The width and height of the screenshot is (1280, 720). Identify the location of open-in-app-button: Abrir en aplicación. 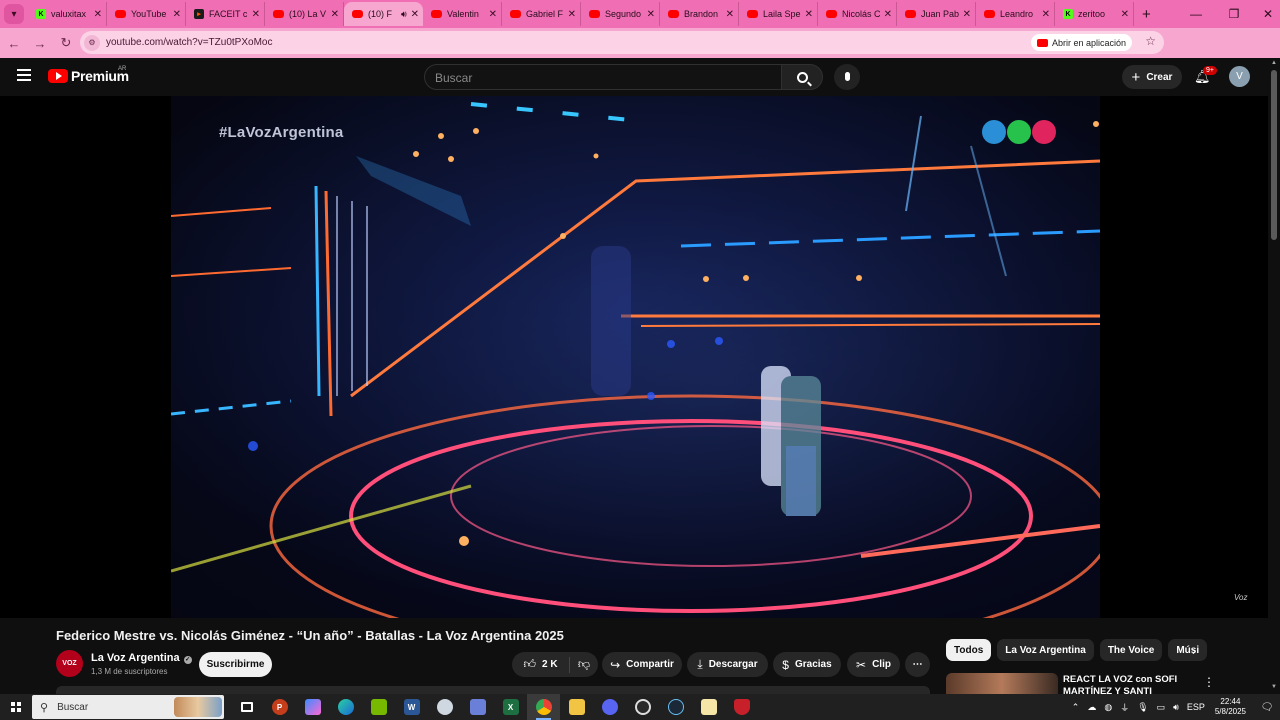
(1081, 42).